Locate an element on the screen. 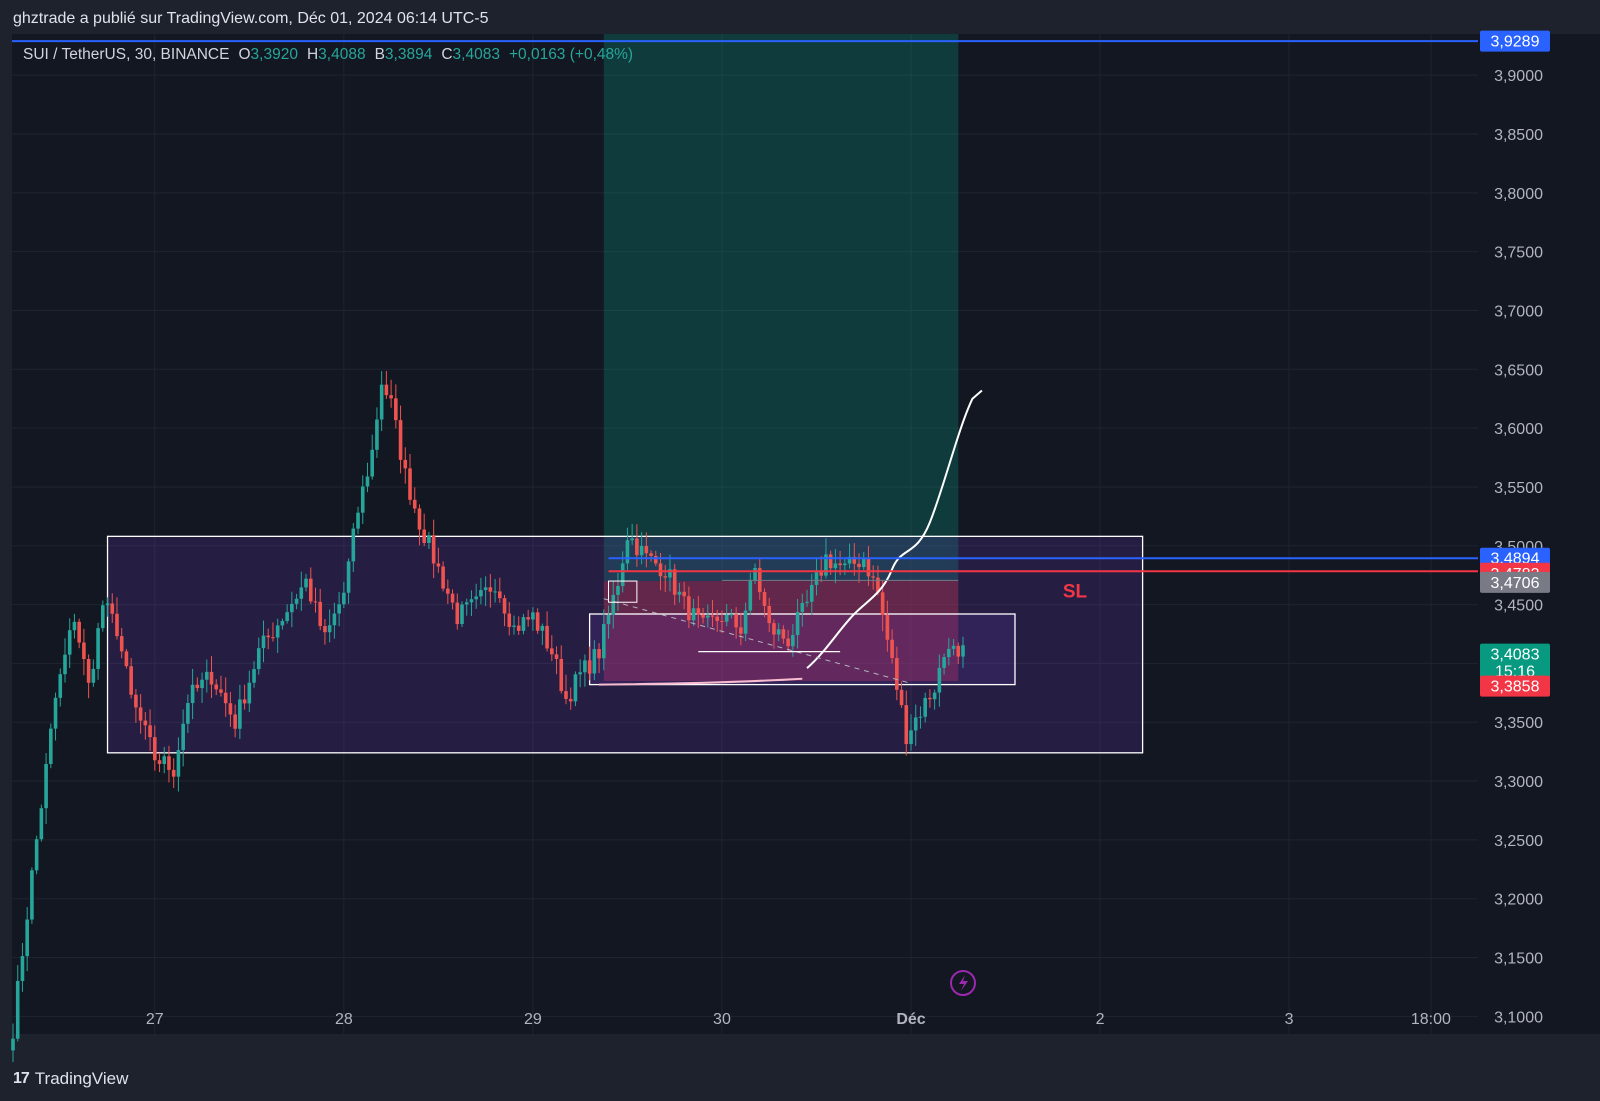 This screenshot has height=1101, width=1600. legend-close-key: C is located at coordinates (447, 54).